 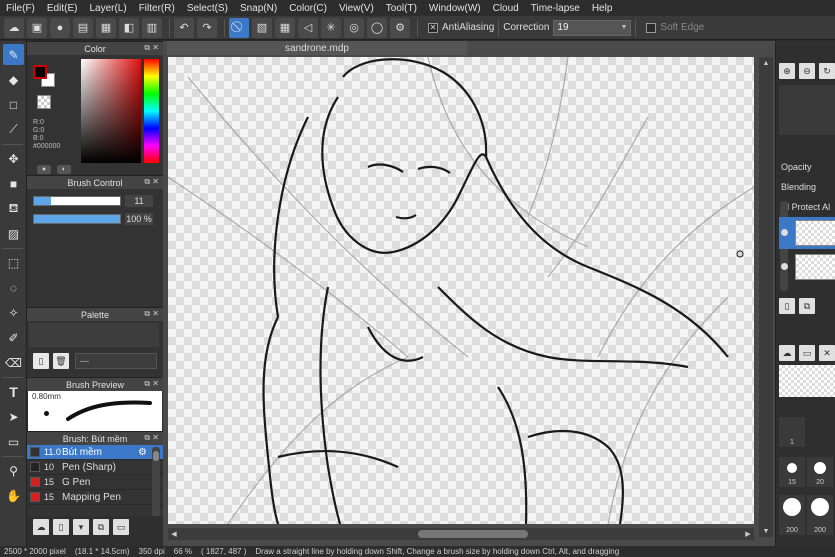 I want to click on brush-item: 15 Mapping Pen, so click(x=95, y=497).